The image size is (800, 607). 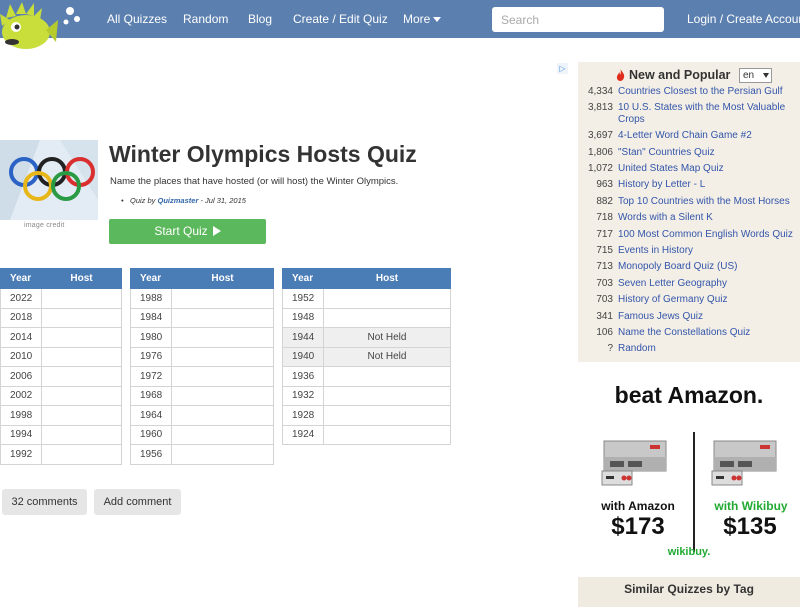 What do you see at coordinates (21, 298) in the screenshot?
I see `year-cell: 2022` at bounding box center [21, 298].